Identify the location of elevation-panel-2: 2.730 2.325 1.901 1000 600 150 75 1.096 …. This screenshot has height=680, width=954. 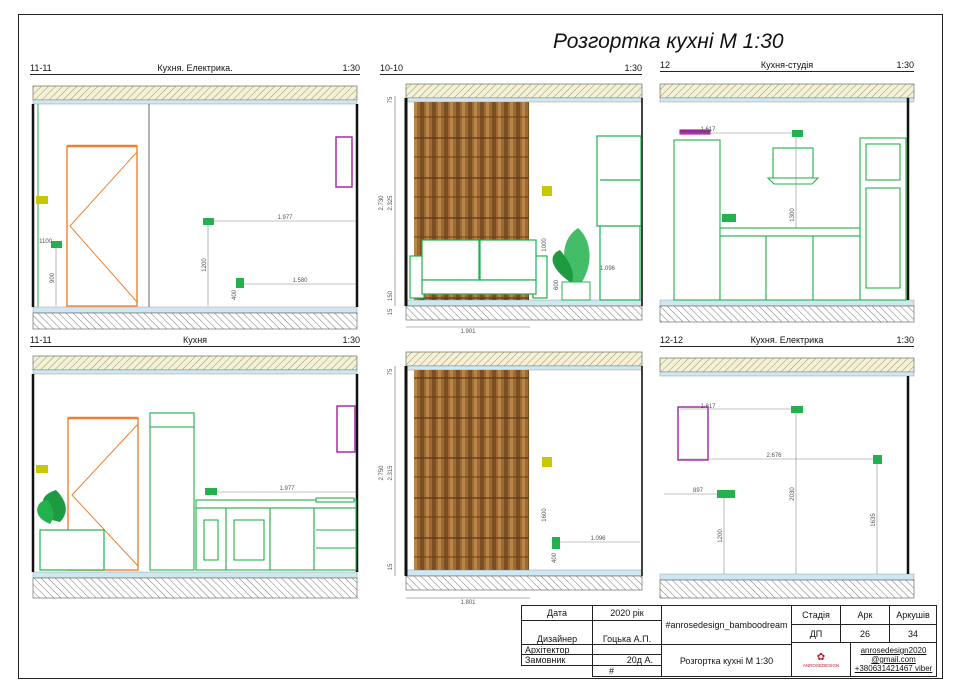
(511, 209).